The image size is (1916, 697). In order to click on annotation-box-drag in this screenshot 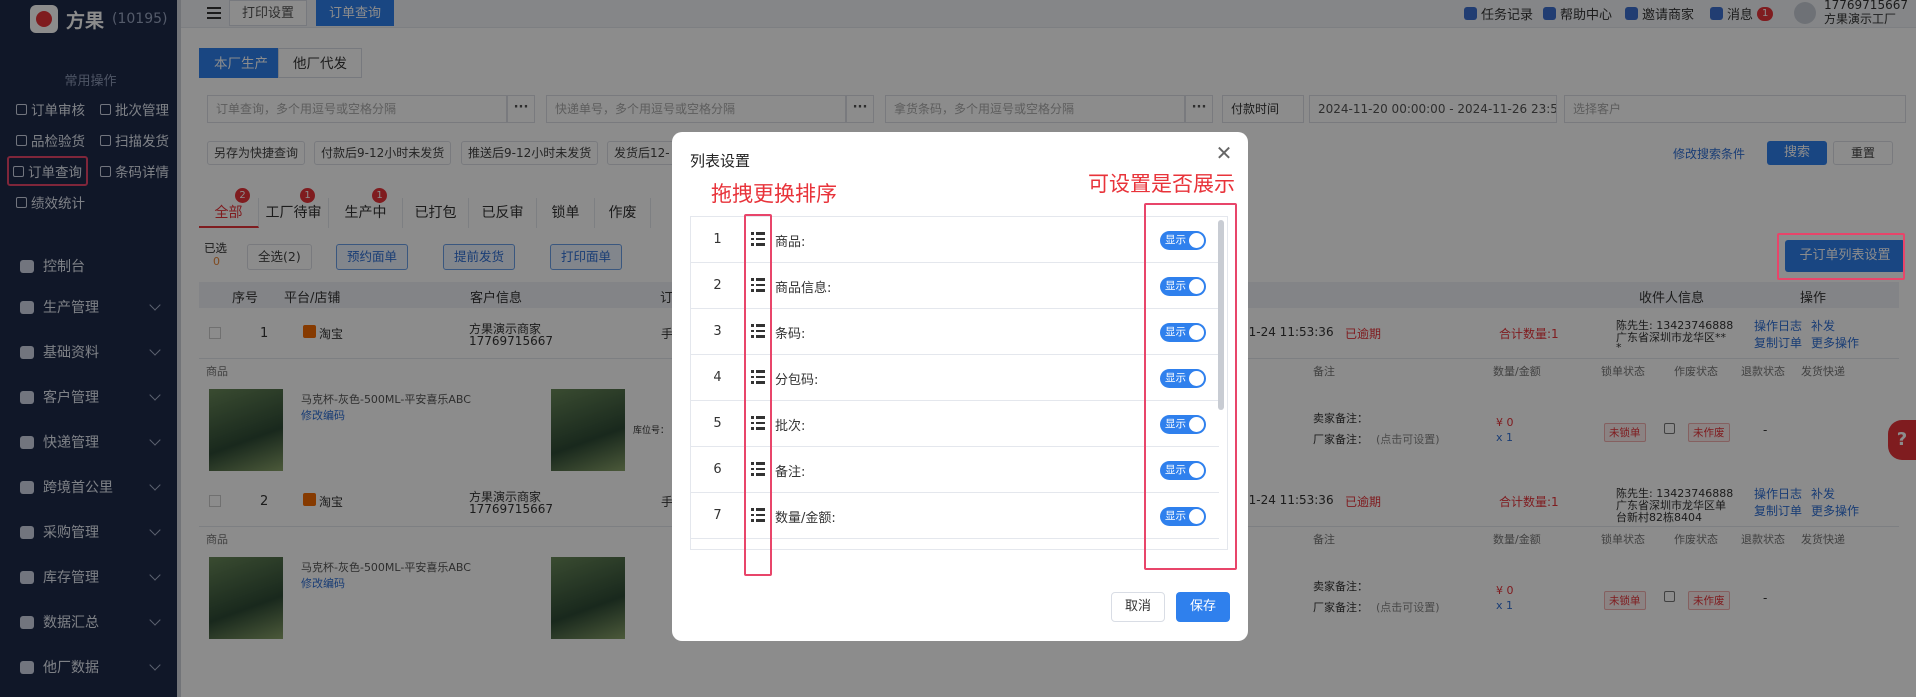, I will do `click(758, 395)`.